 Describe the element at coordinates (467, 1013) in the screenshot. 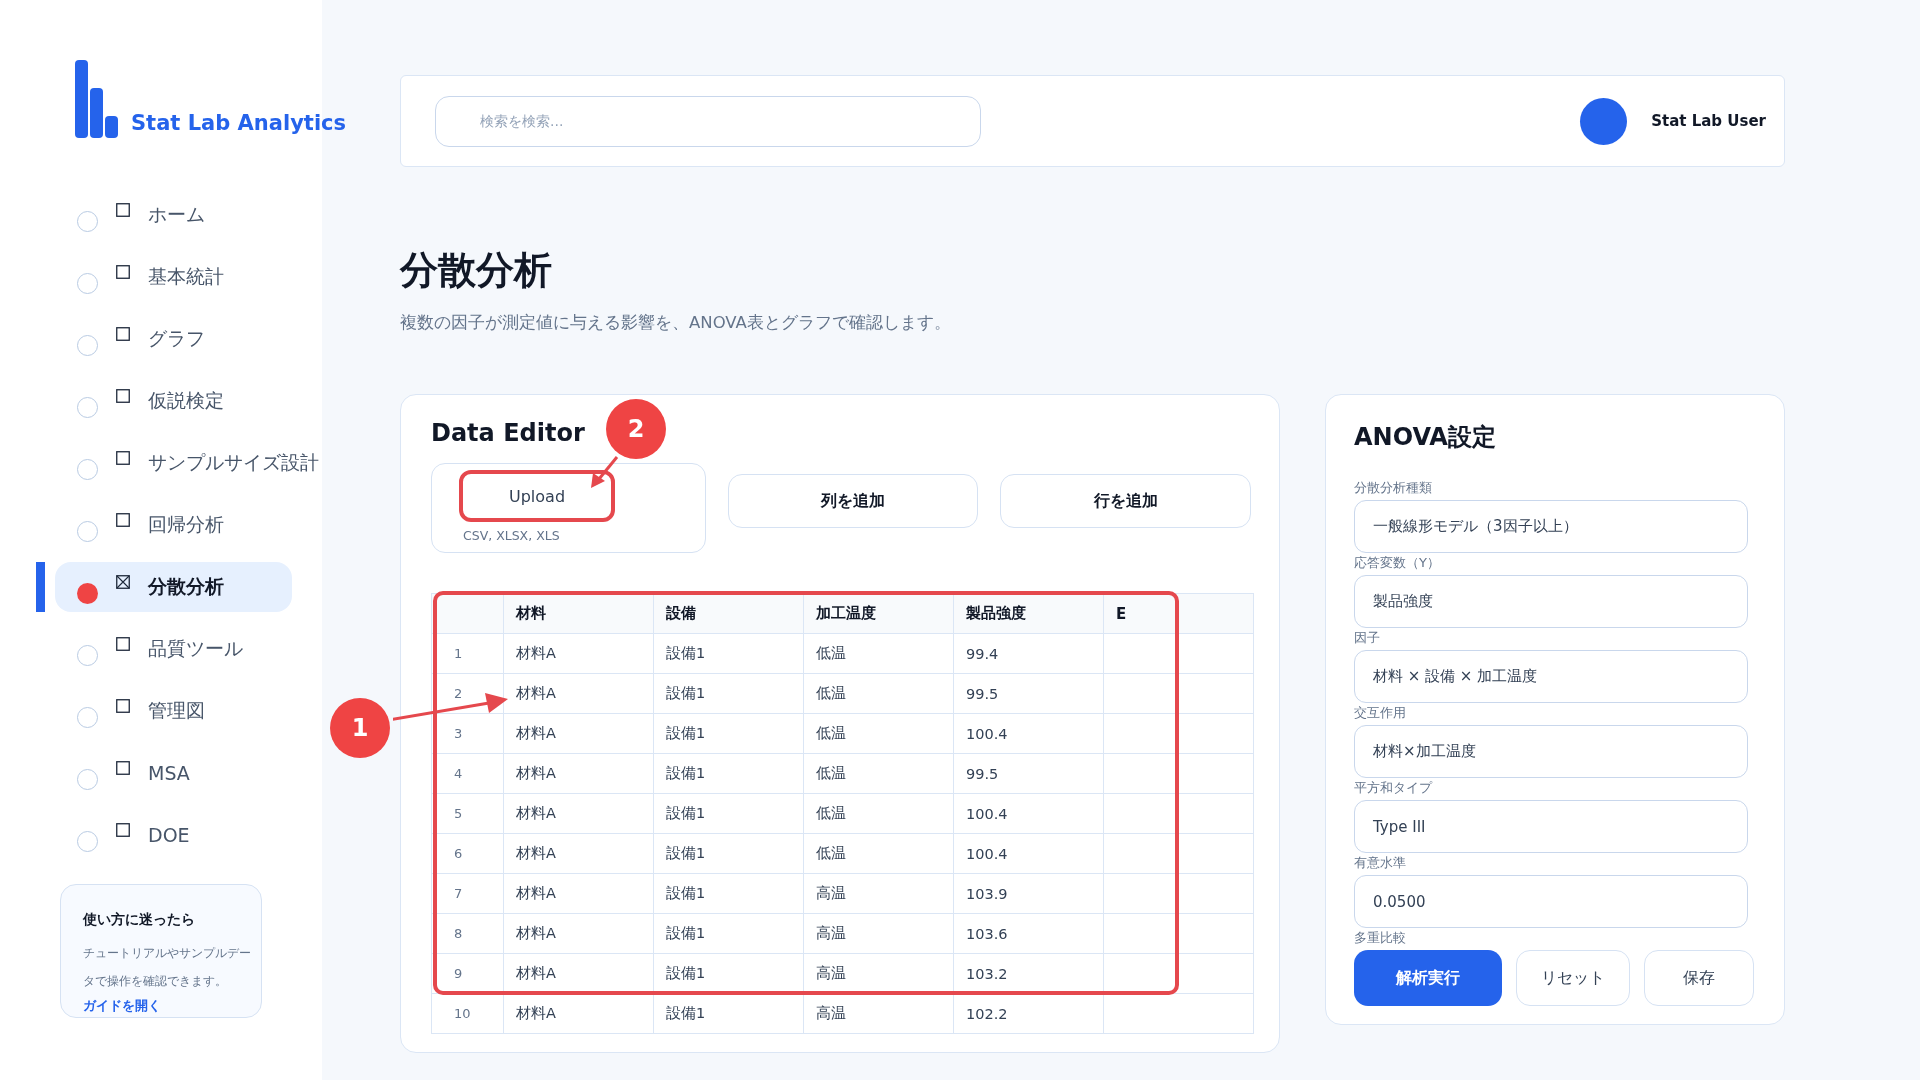

I see `row-number: 10` at that location.